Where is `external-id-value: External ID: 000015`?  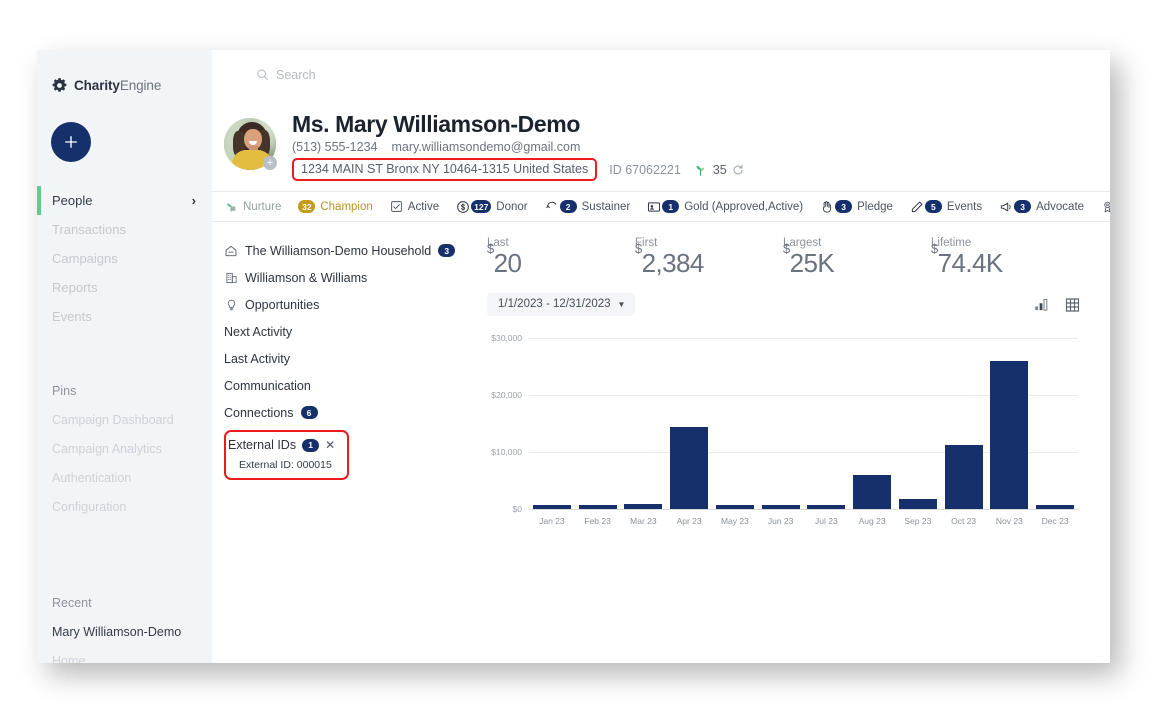
external-id-value: External ID: 000015 is located at coordinates (285, 465).